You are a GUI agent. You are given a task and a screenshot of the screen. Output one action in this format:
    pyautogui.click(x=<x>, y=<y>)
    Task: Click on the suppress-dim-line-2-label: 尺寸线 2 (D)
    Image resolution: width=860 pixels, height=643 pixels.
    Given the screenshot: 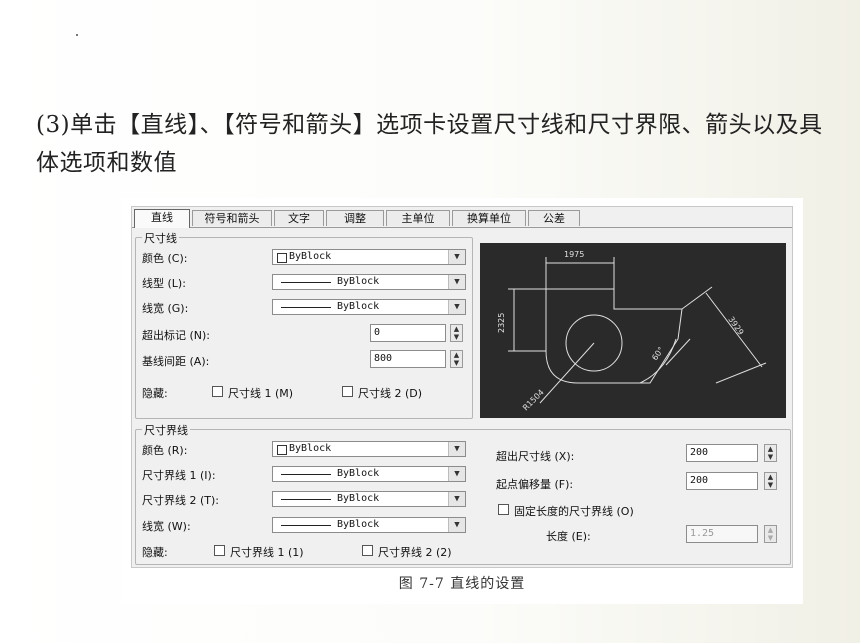 What is the action you would take?
    pyautogui.click(x=390, y=393)
    